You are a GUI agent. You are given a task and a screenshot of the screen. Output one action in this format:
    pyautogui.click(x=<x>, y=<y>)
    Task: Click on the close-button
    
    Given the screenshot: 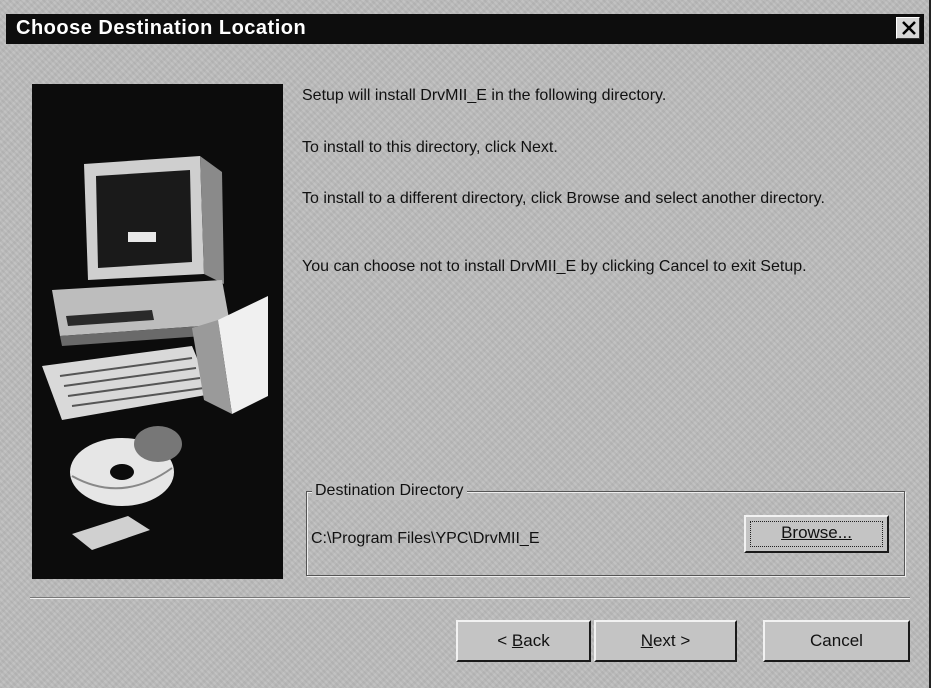 What is the action you would take?
    pyautogui.click(x=908, y=28)
    